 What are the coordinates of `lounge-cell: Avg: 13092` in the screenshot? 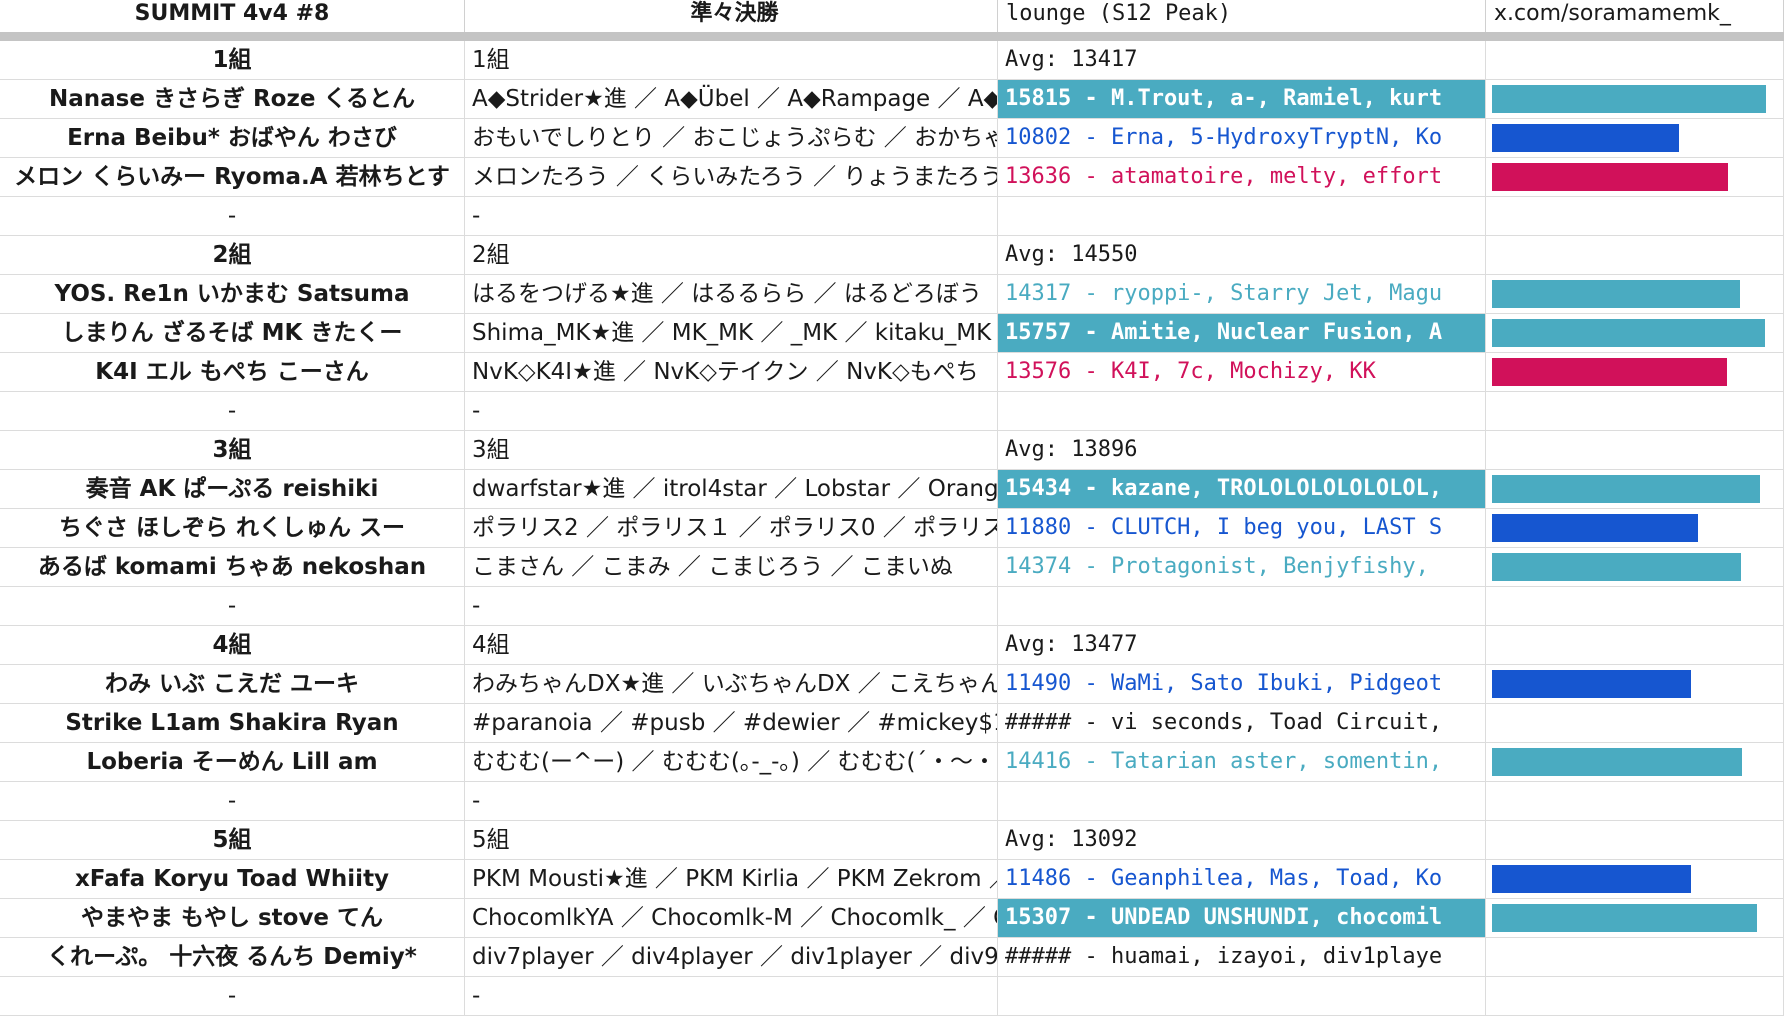 It's located at (1242, 840).